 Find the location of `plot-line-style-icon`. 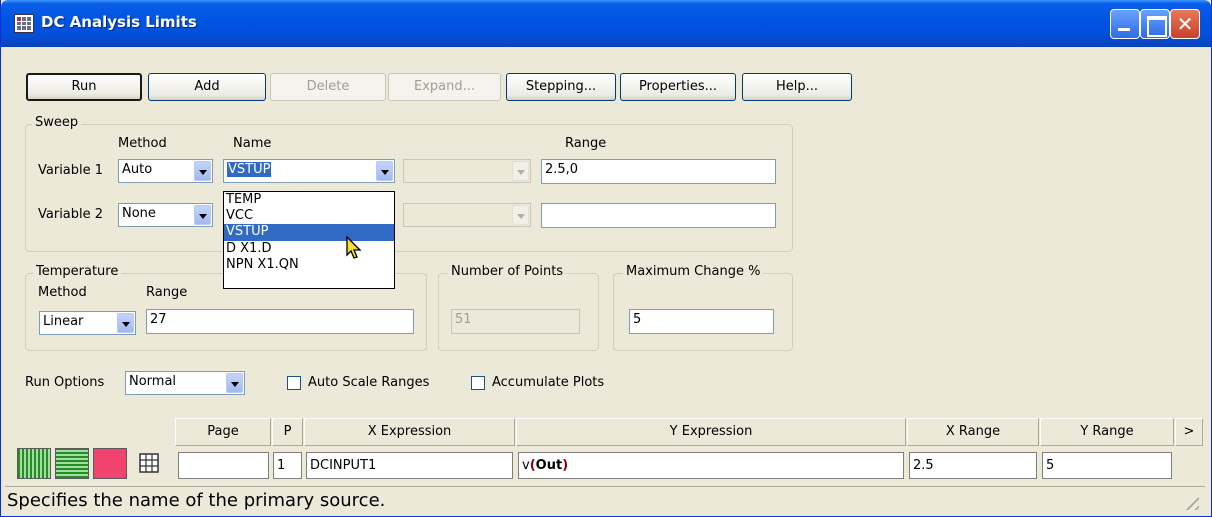

plot-line-style-icon is located at coordinates (34, 463).